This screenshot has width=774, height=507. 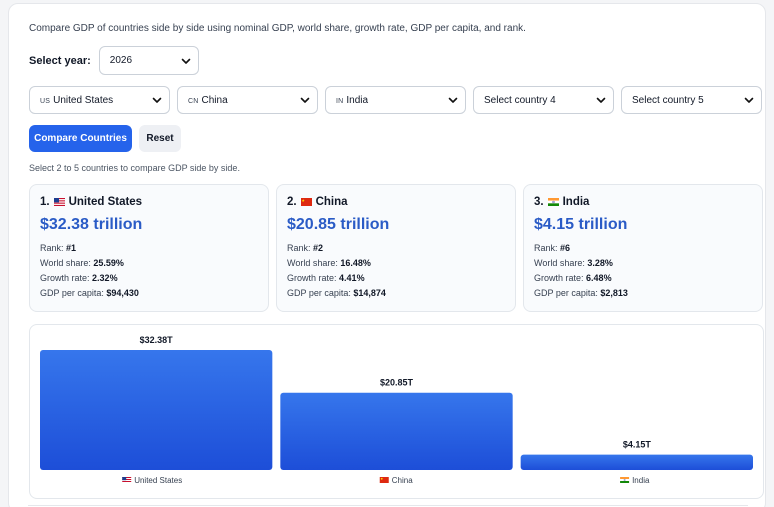 What do you see at coordinates (641, 480) in the screenshot?
I see `x-tick-label: India` at bounding box center [641, 480].